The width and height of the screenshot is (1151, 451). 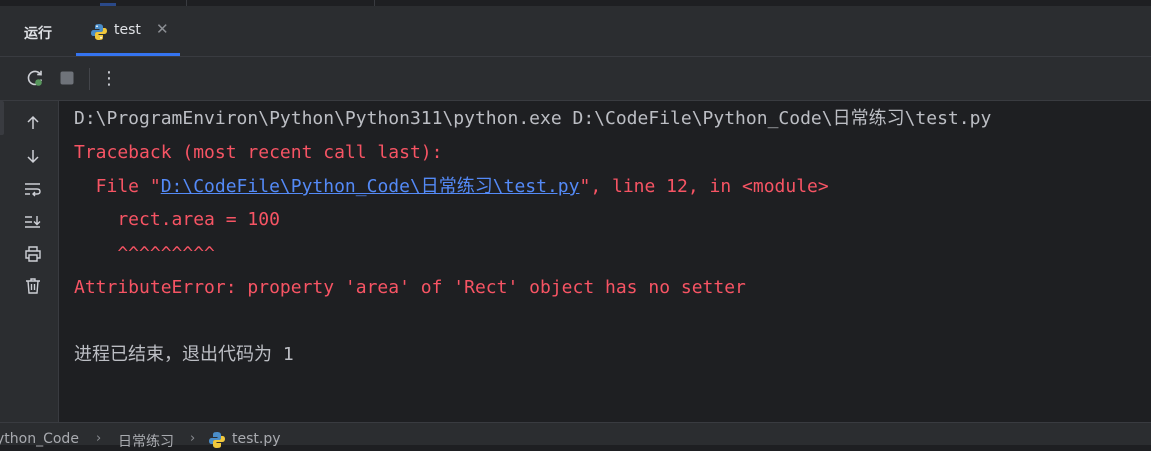 I want to click on trash-icon, so click(x=33, y=286).